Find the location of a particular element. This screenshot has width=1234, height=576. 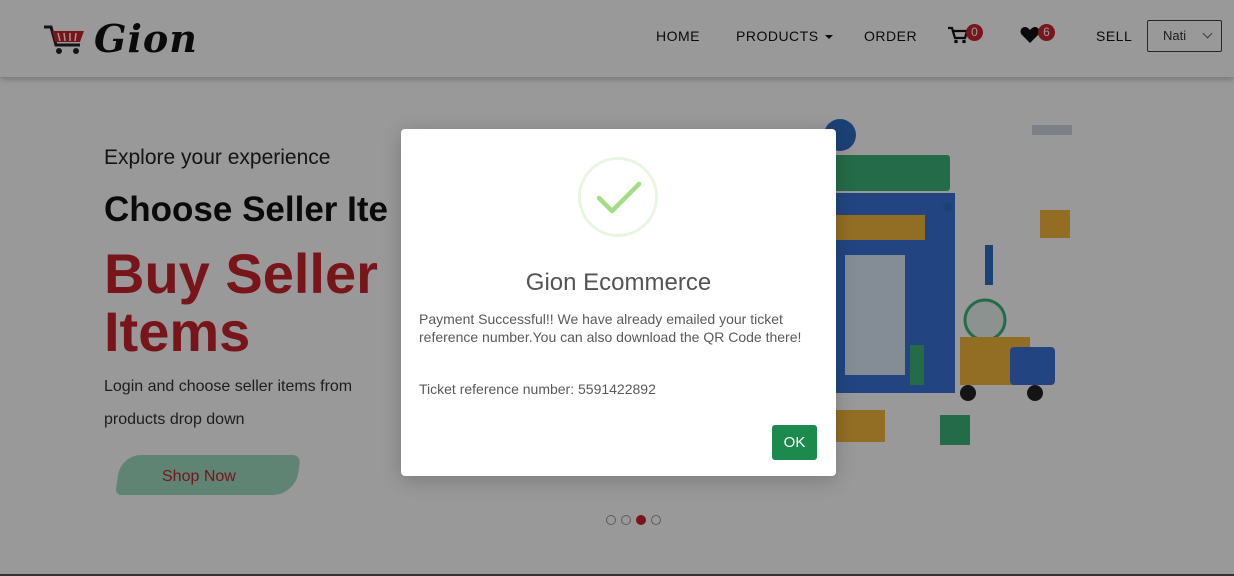

ok-button: OK is located at coordinates (794, 442).